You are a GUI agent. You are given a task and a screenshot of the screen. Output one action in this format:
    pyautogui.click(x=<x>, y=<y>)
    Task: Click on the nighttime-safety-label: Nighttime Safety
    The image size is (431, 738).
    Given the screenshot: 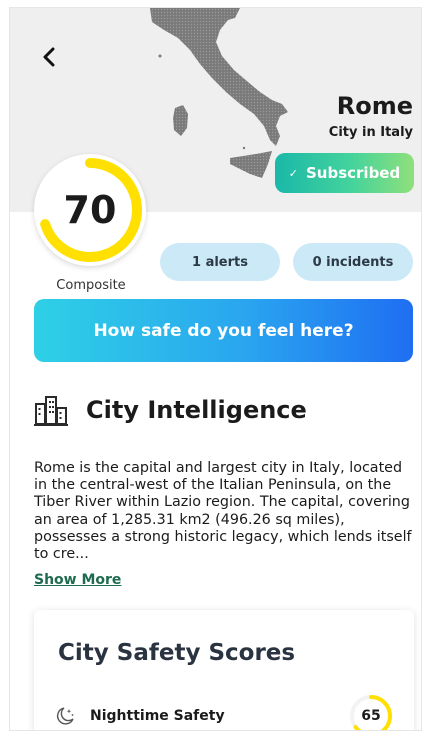 What is the action you would take?
    pyautogui.click(x=157, y=716)
    